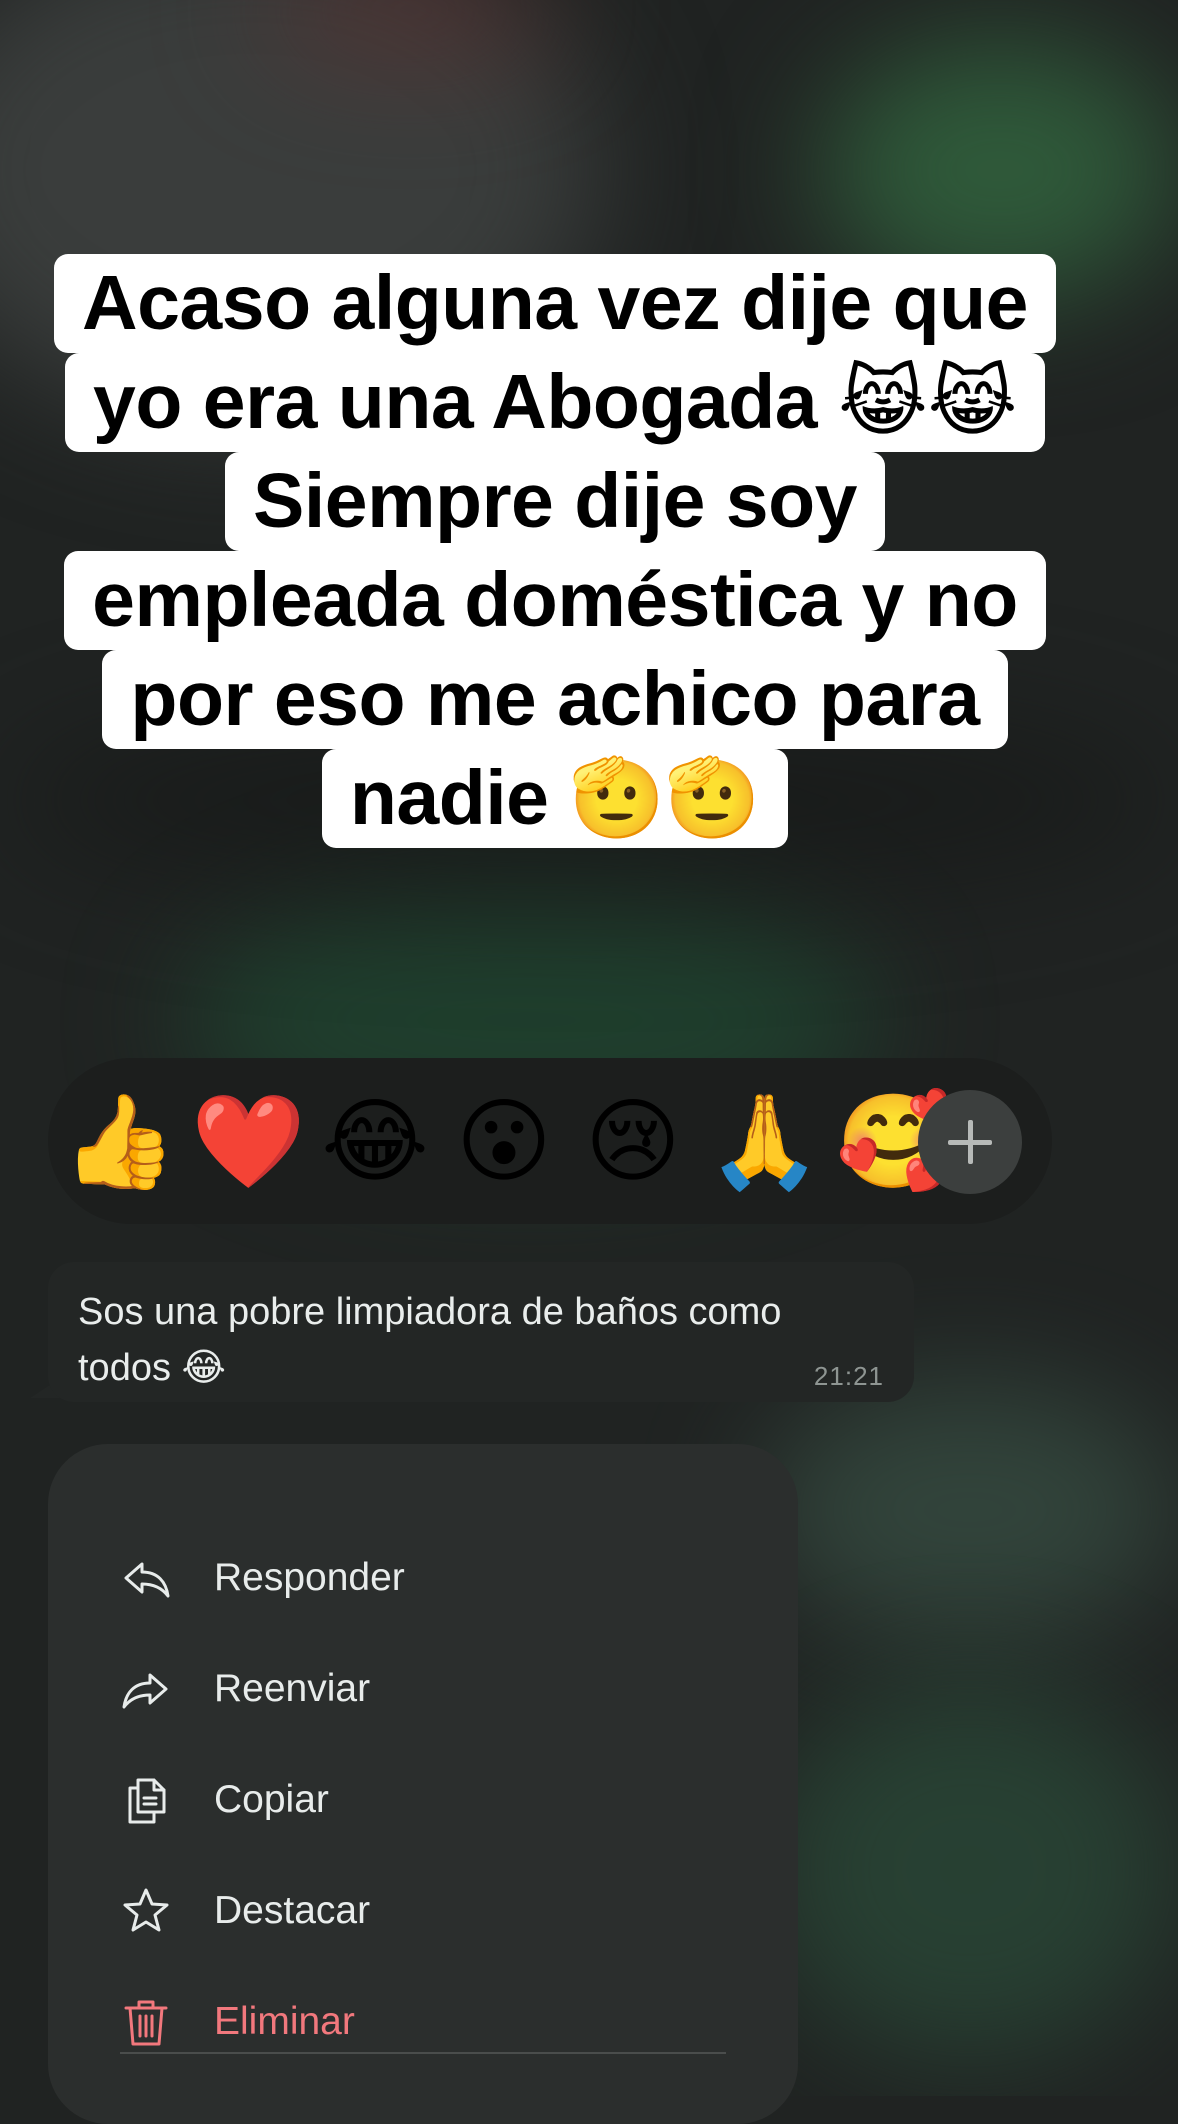 Image resolution: width=1178 pixels, height=2124 pixels. Describe the element at coordinates (554, 303) in the screenshot. I see `caption-line: Acaso alguna vez dije que` at that location.